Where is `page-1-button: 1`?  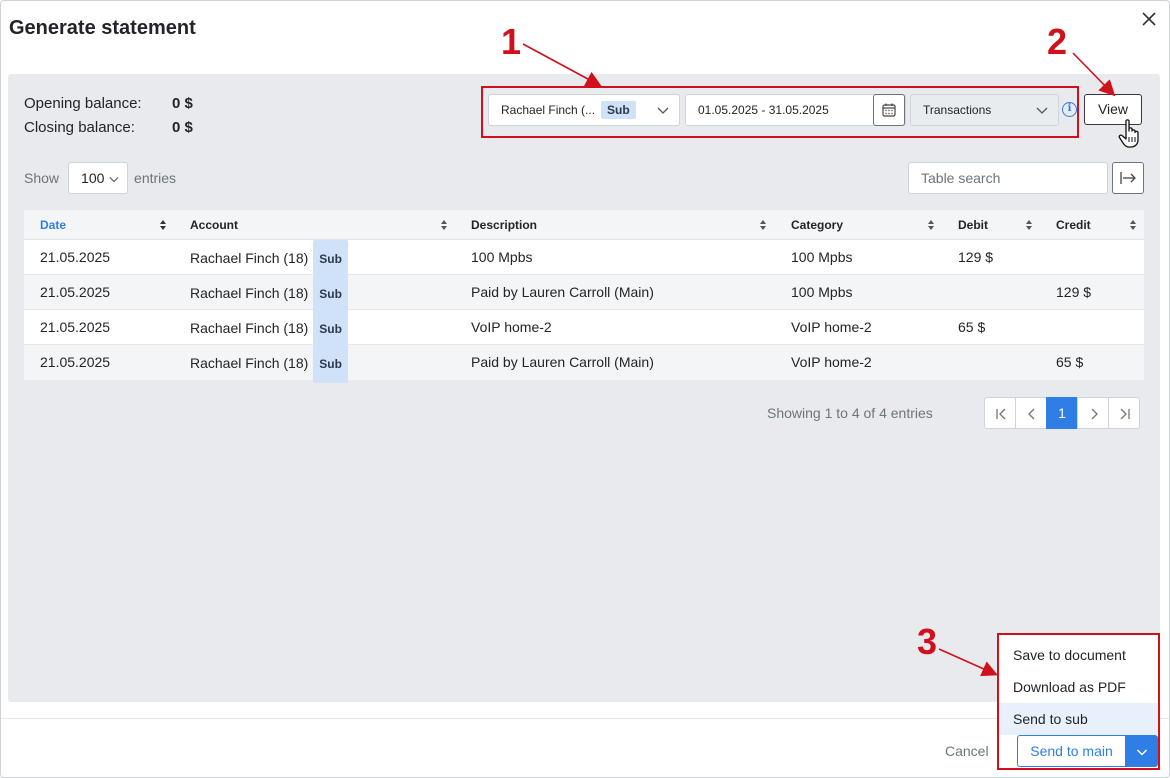 page-1-button: 1 is located at coordinates (1062, 413).